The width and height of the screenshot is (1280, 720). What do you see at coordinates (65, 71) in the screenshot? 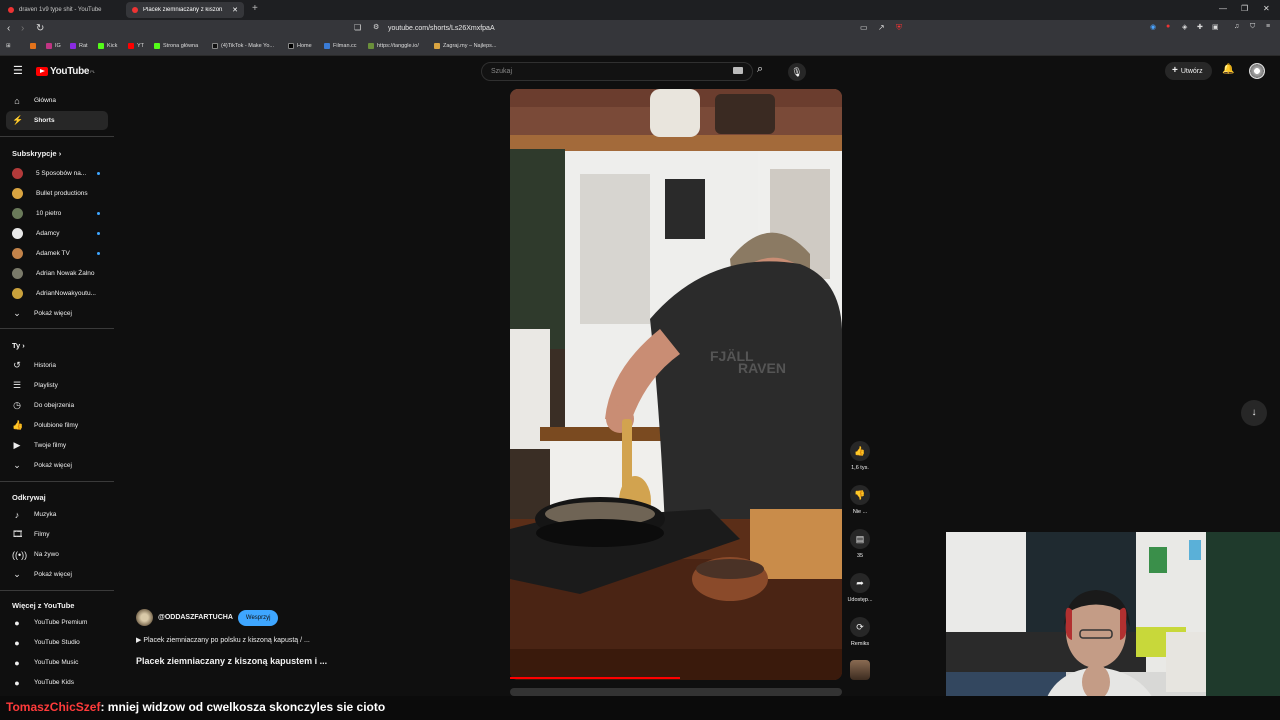
I see `youtube-logo: YouTube PL` at bounding box center [65, 71].